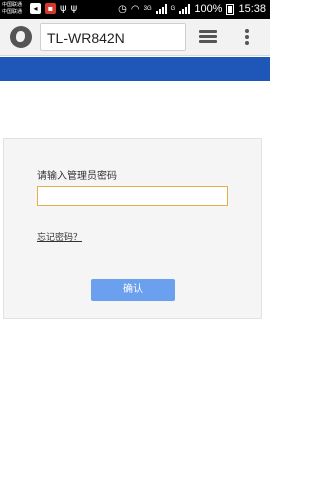 The width and height of the screenshot is (320, 480). I want to click on url-text: TL-WR842N, so click(86, 38).